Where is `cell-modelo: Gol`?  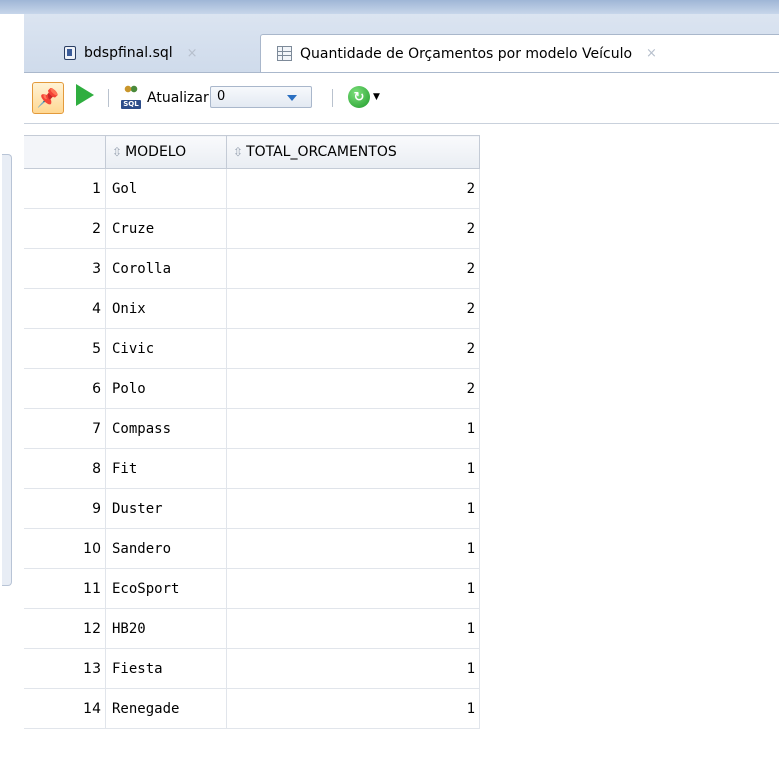 cell-modelo: Gol is located at coordinates (166, 188).